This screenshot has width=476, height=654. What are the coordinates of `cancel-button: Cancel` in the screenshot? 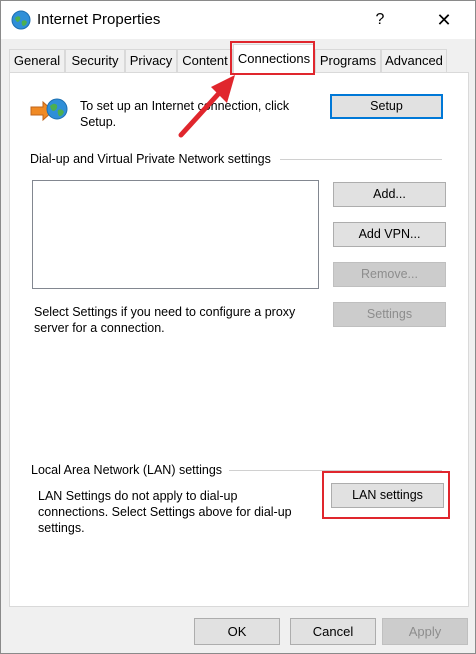 It's located at (333, 631).